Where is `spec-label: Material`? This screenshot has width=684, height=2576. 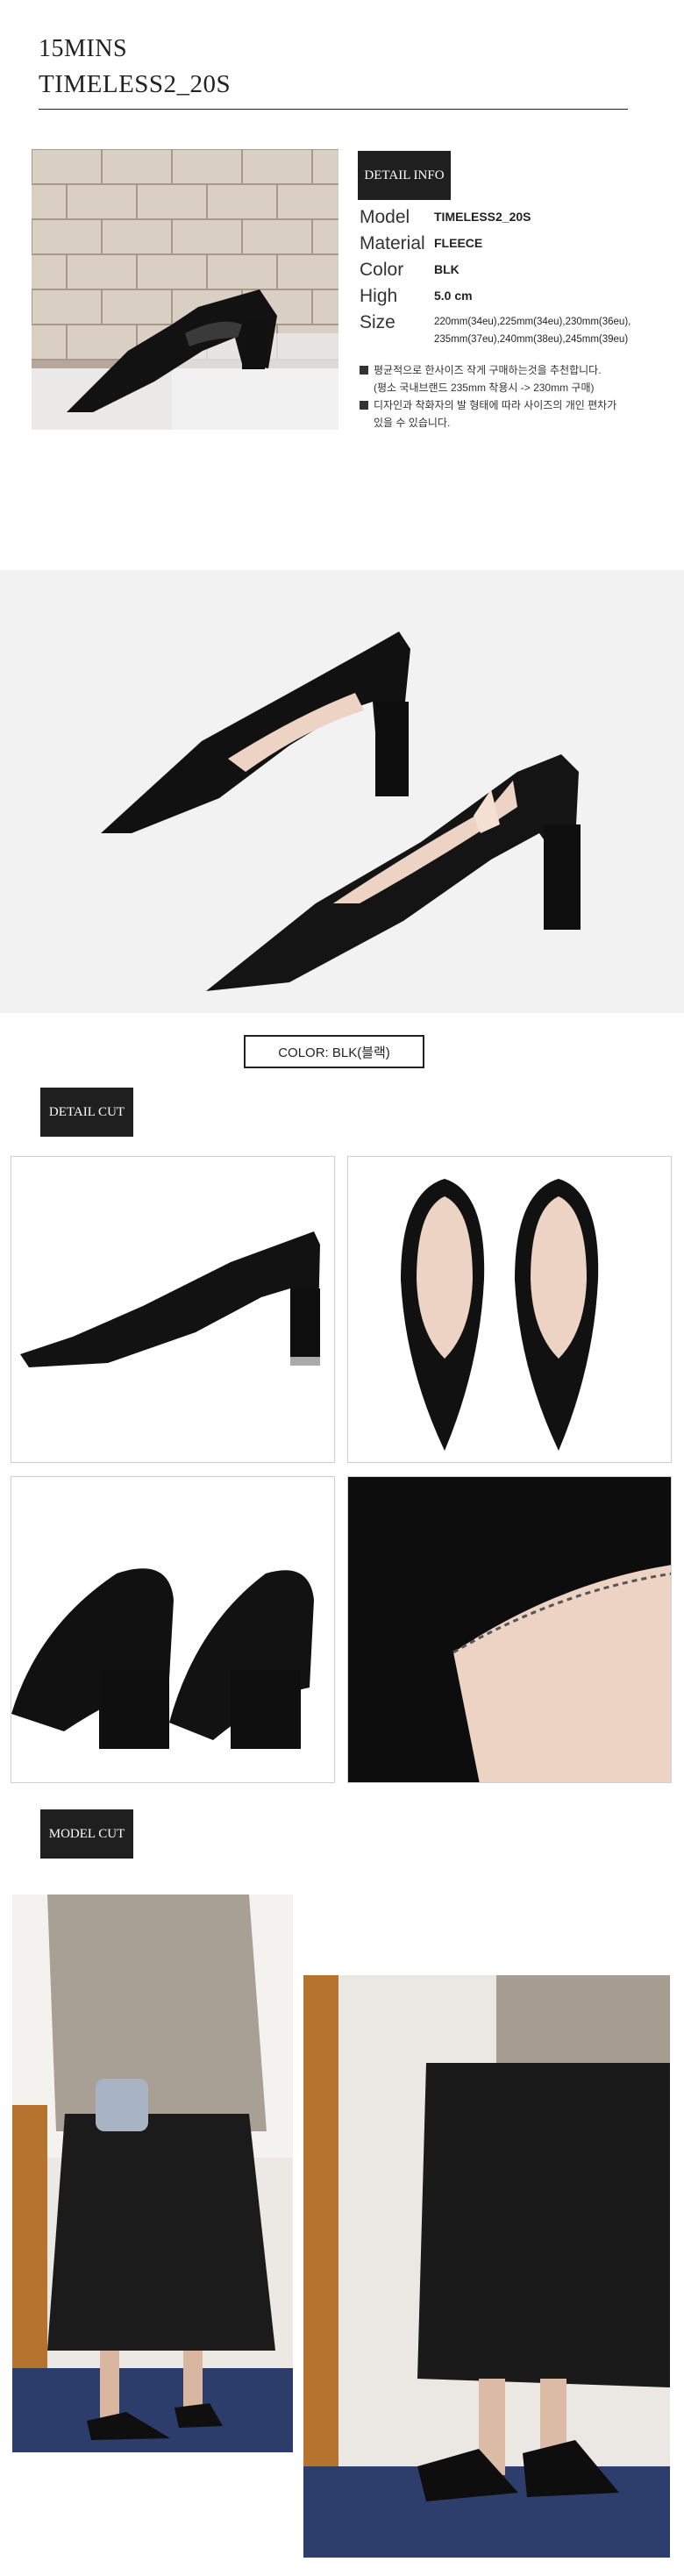
spec-label: Material is located at coordinates (392, 243).